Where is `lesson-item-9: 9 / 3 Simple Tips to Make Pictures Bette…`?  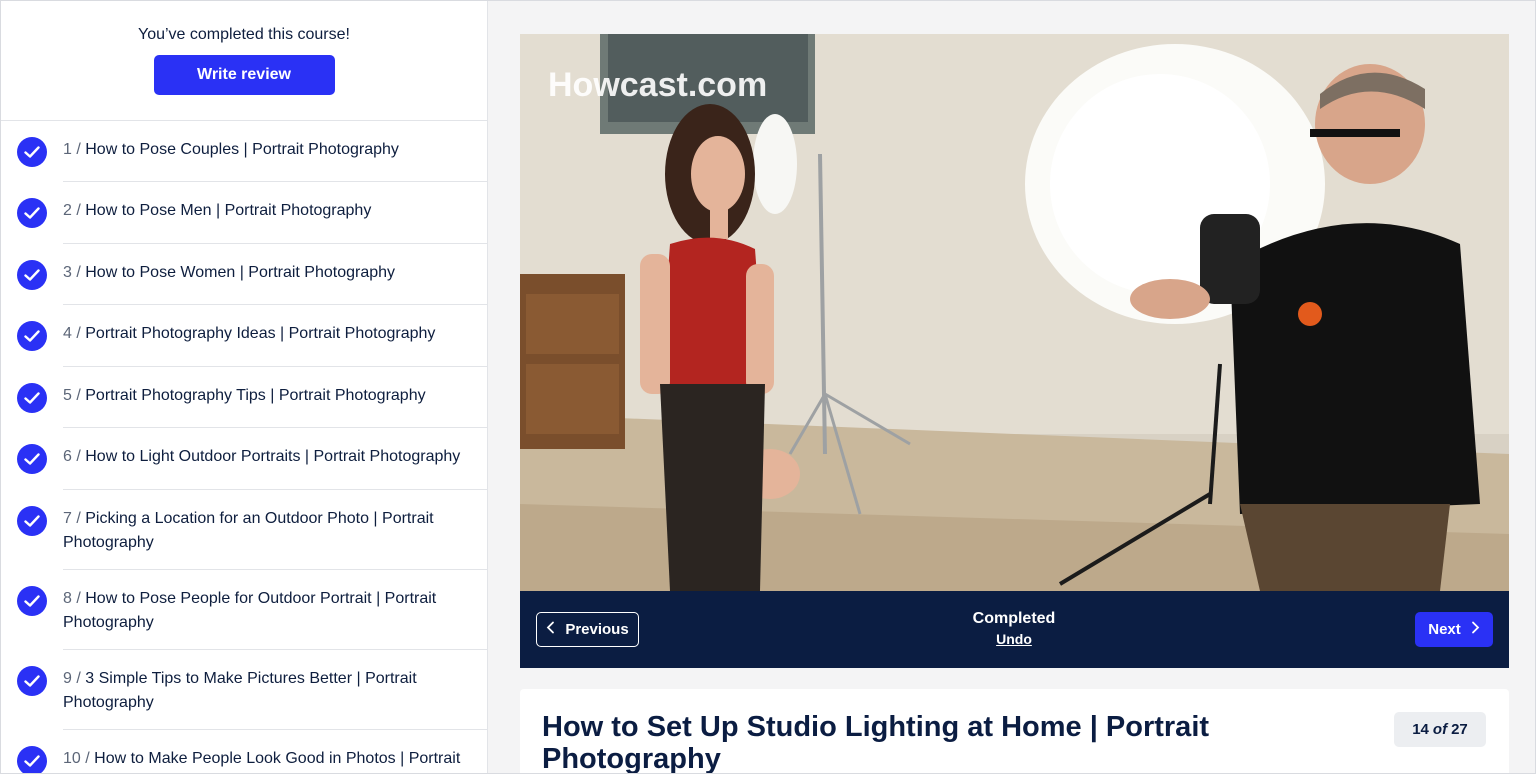 lesson-item-9: 9 / 3 Simple Tips to Make Pictures Bette… is located at coordinates (244, 690).